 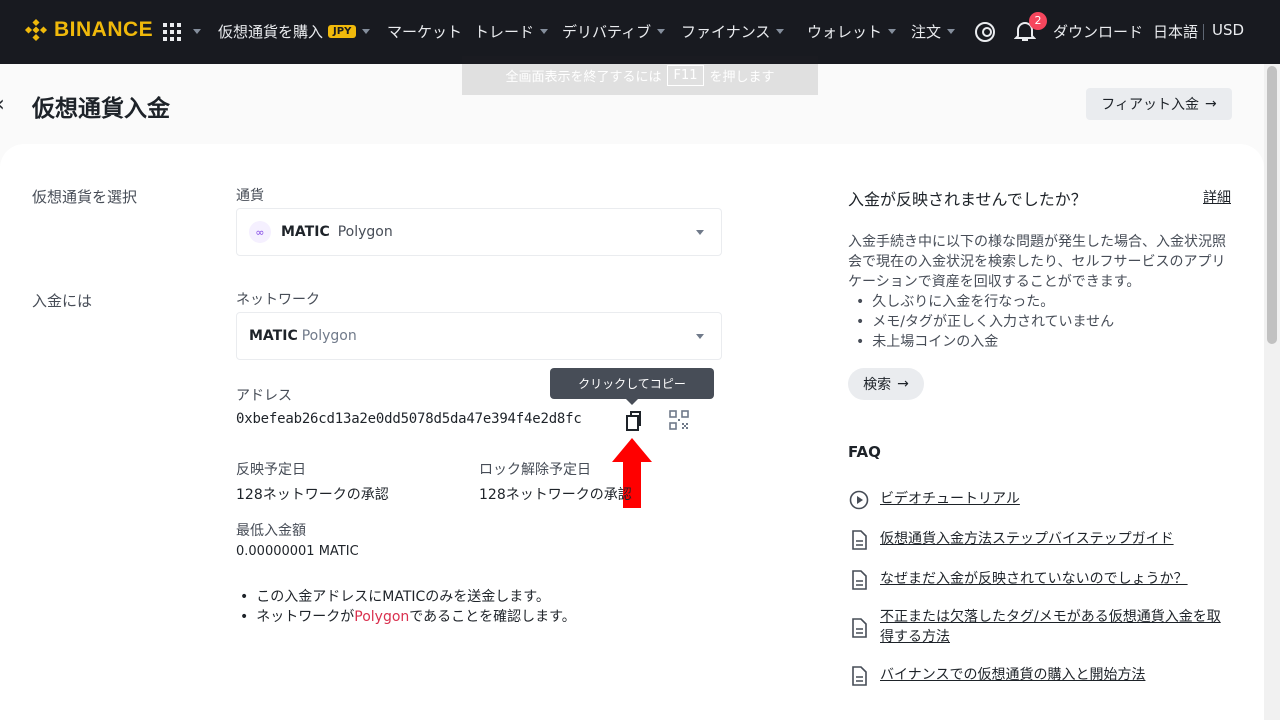 I want to click on network-symbol: MATIC, so click(x=273, y=336).